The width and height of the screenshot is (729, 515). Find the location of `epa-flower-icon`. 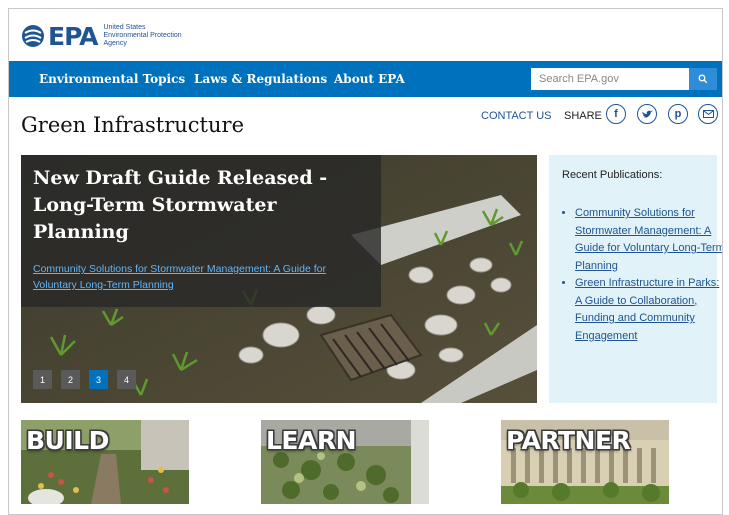

epa-flower-icon is located at coordinates (33, 36).